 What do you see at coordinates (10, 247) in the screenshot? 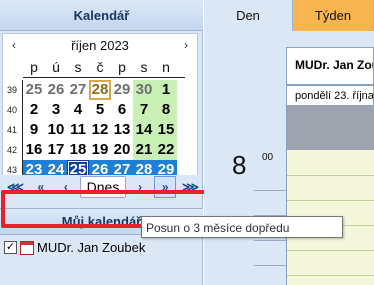
I see `calendar-checkbox: ✓` at bounding box center [10, 247].